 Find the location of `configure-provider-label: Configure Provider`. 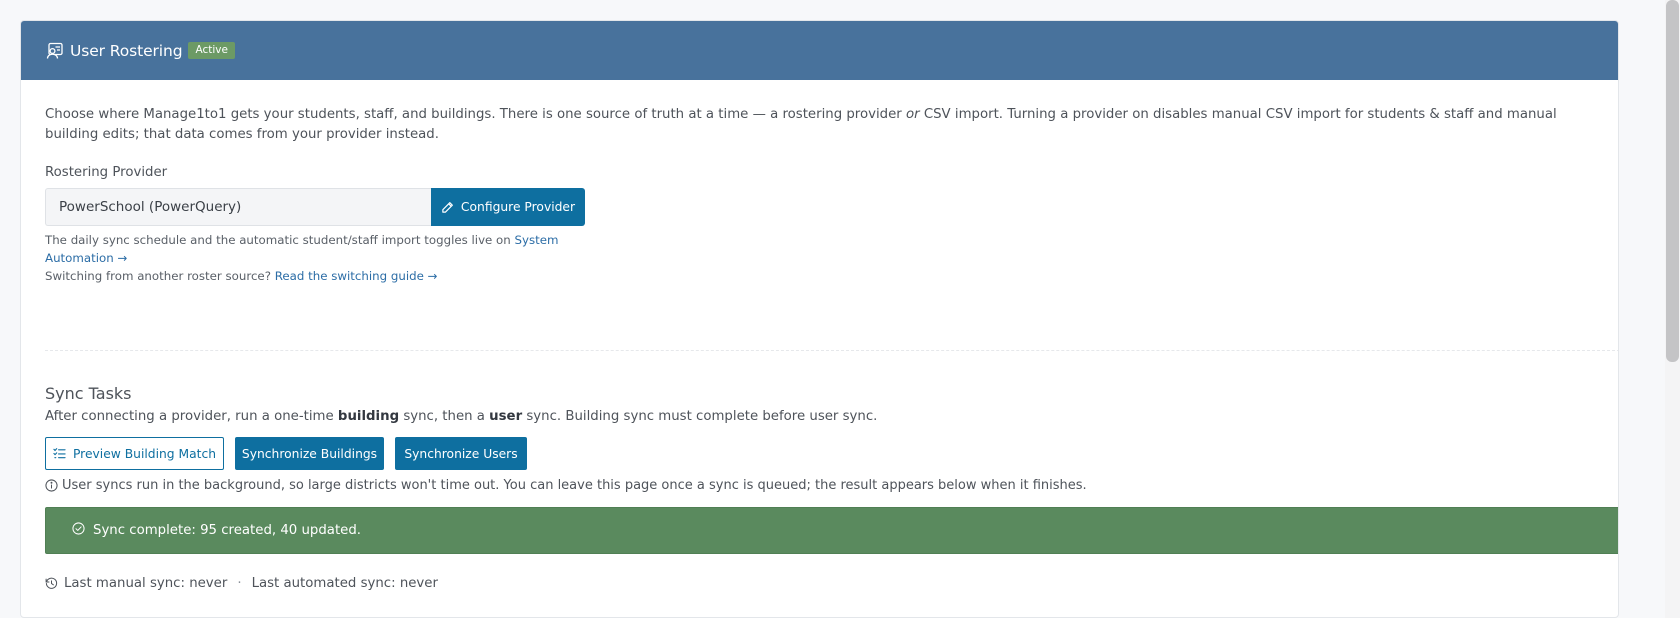

configure-provider-label: Configure Provider is located at coordinates (518, 207).